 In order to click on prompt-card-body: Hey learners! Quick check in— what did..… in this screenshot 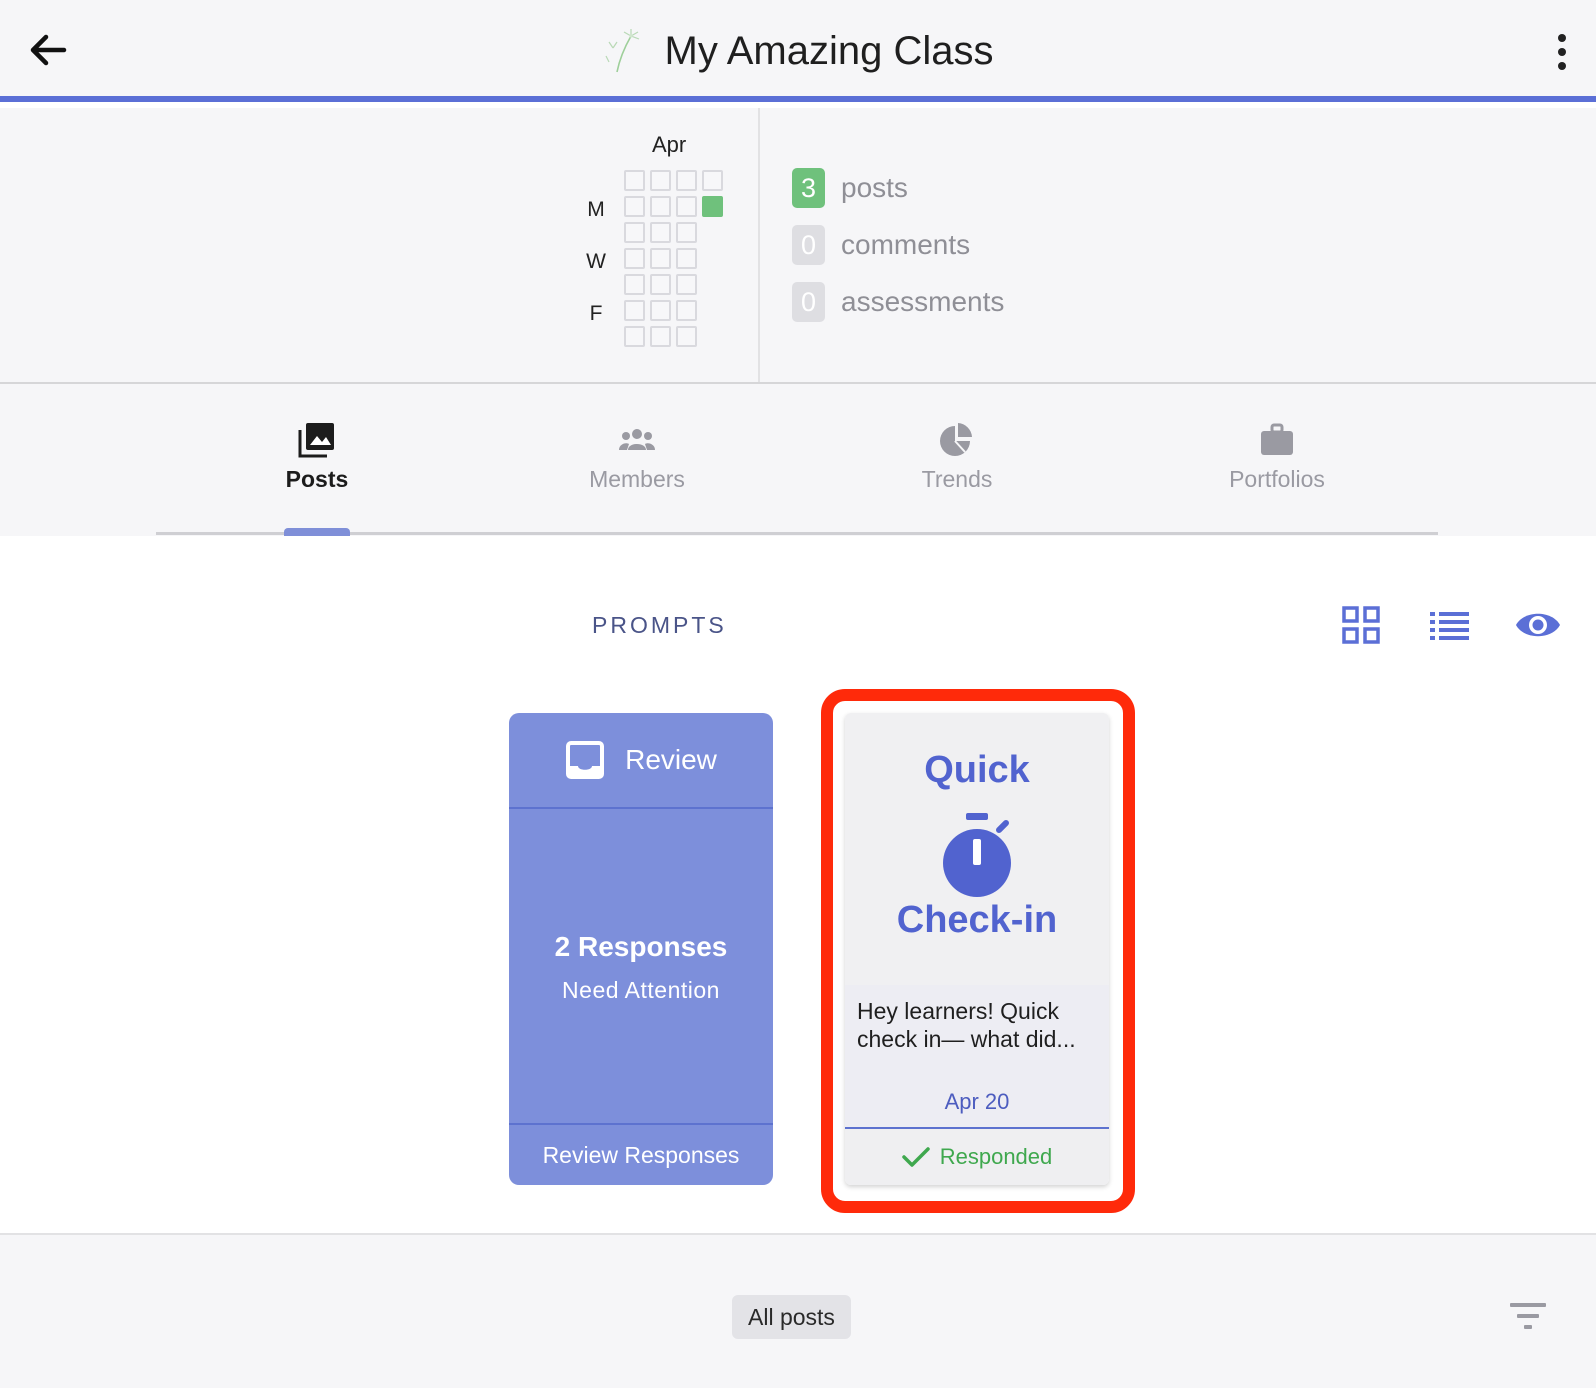, I will do `click(977, 1057)`.